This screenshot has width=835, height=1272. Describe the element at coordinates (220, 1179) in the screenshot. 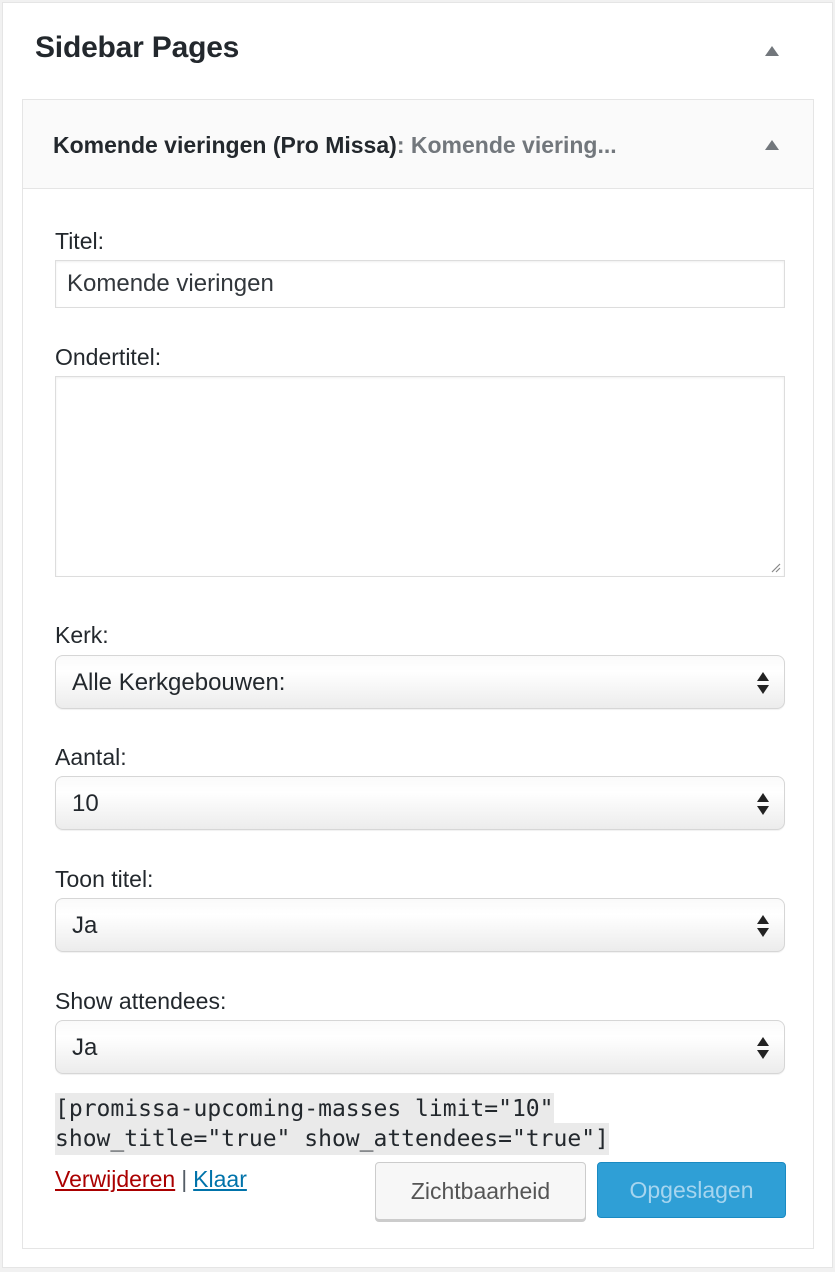

I see `close-link: Klaar` at that location.